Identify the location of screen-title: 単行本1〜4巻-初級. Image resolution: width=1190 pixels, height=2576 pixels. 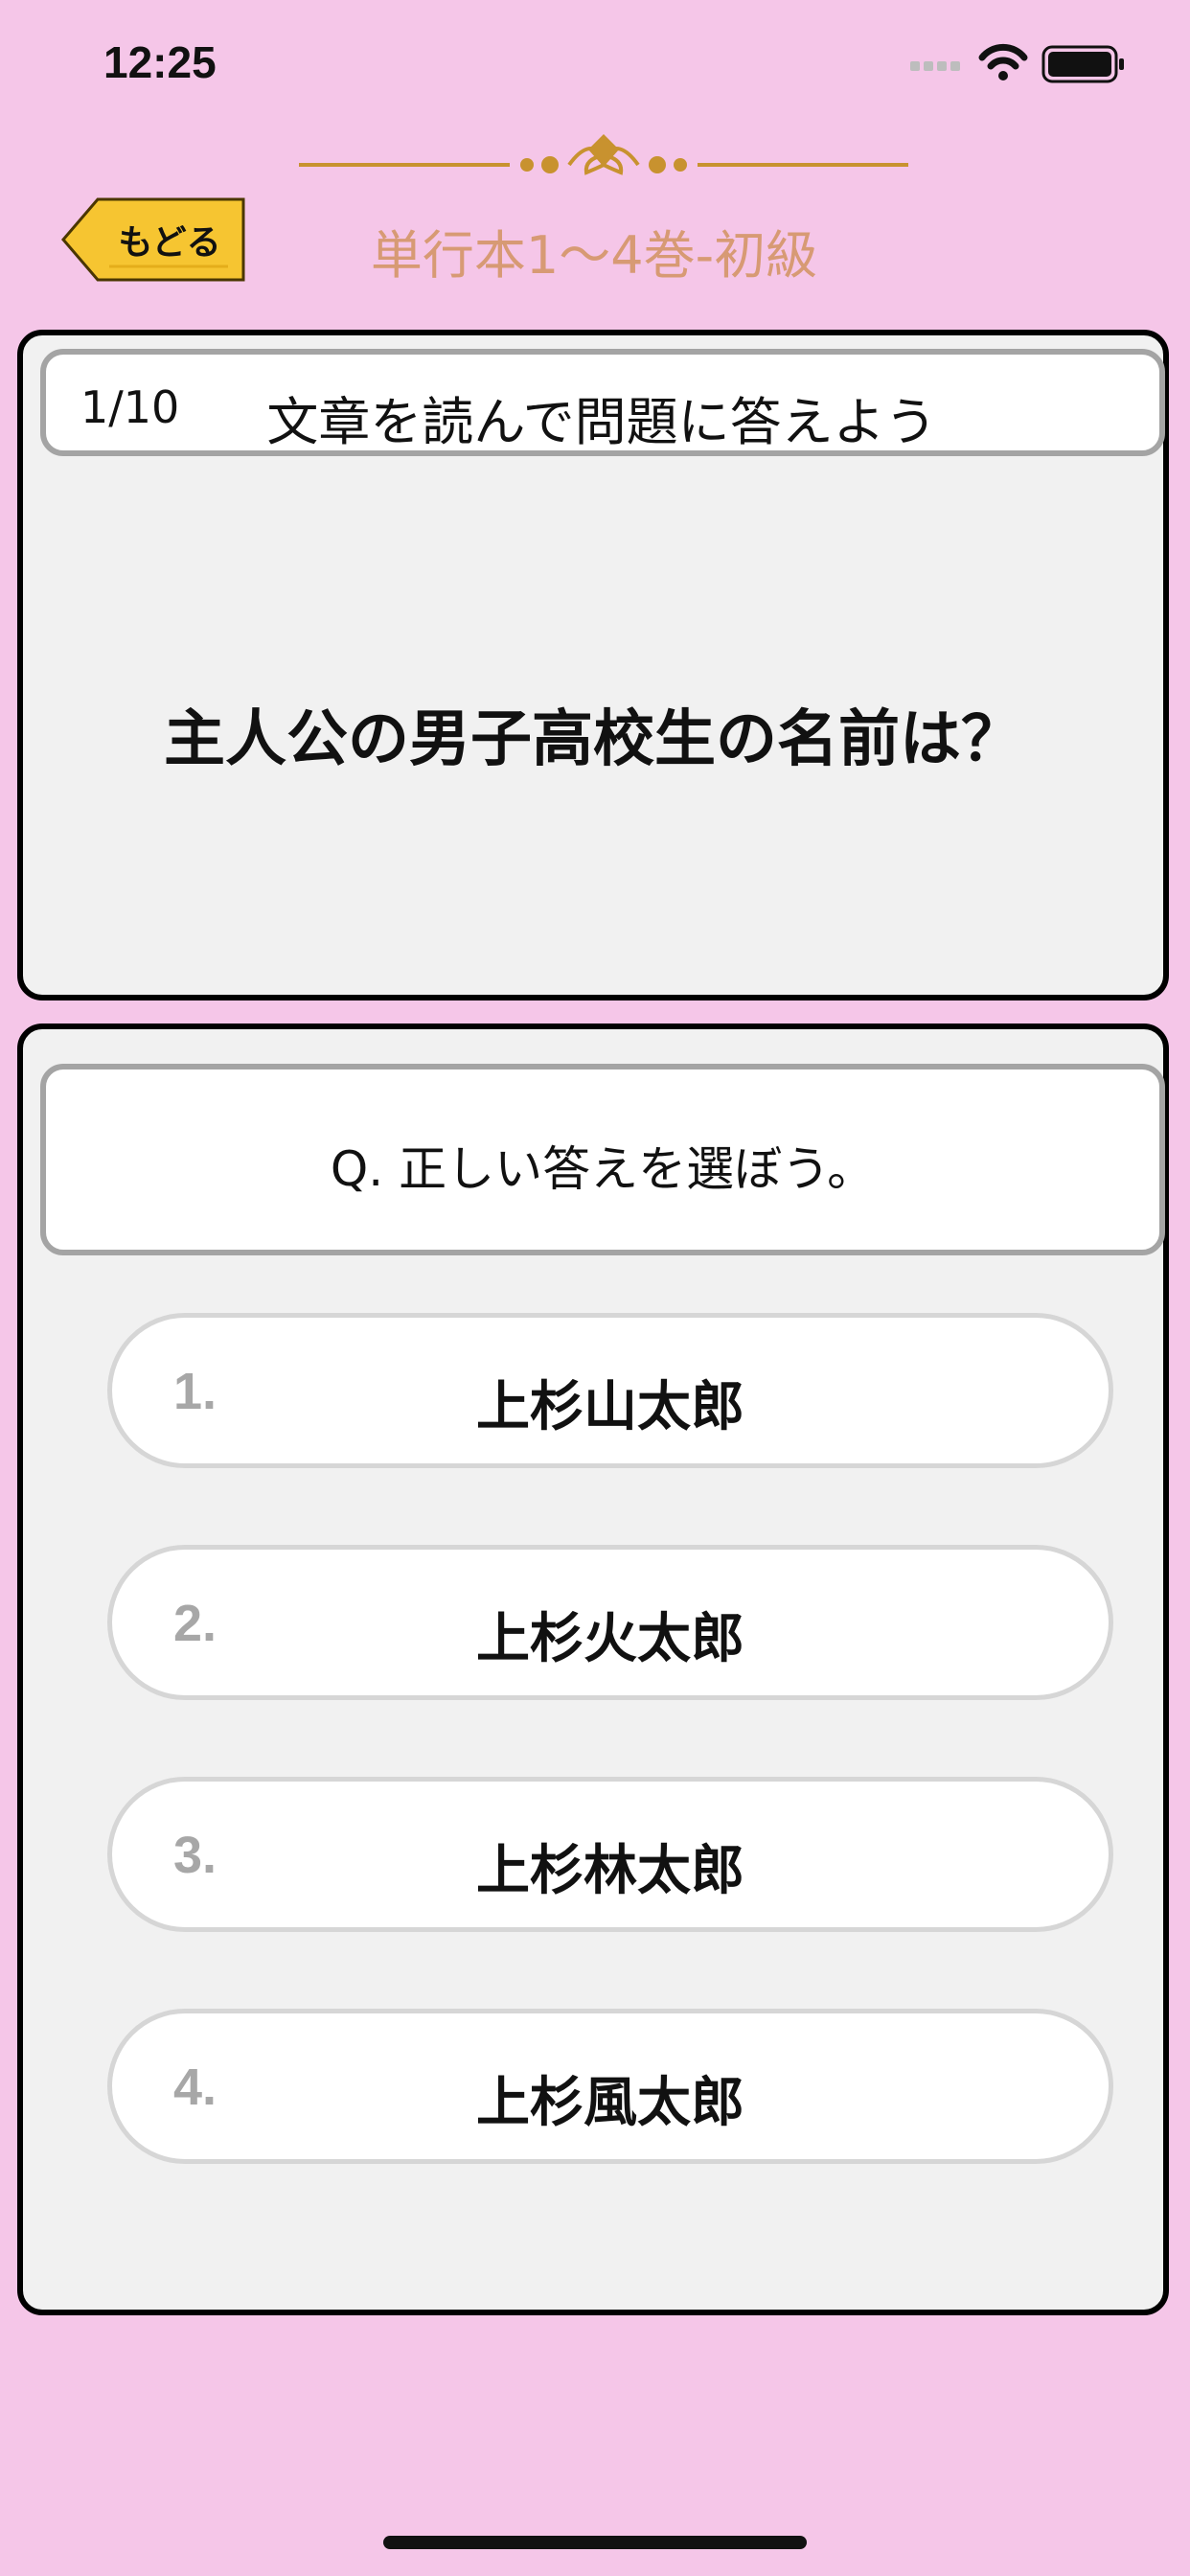
(594, 255).